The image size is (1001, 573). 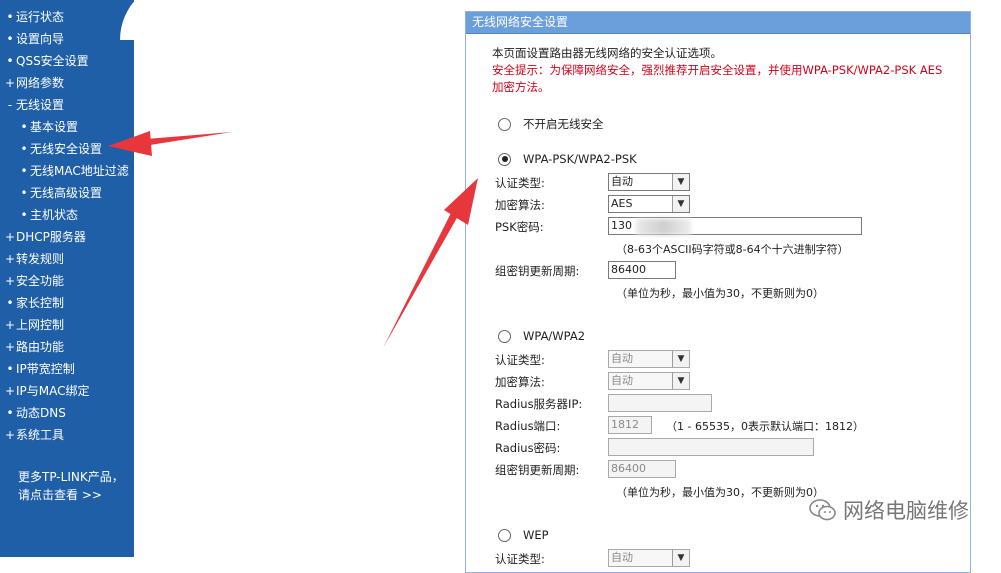 I want to click on watermark: 网络电脑维修, so click(x=889, y=510).